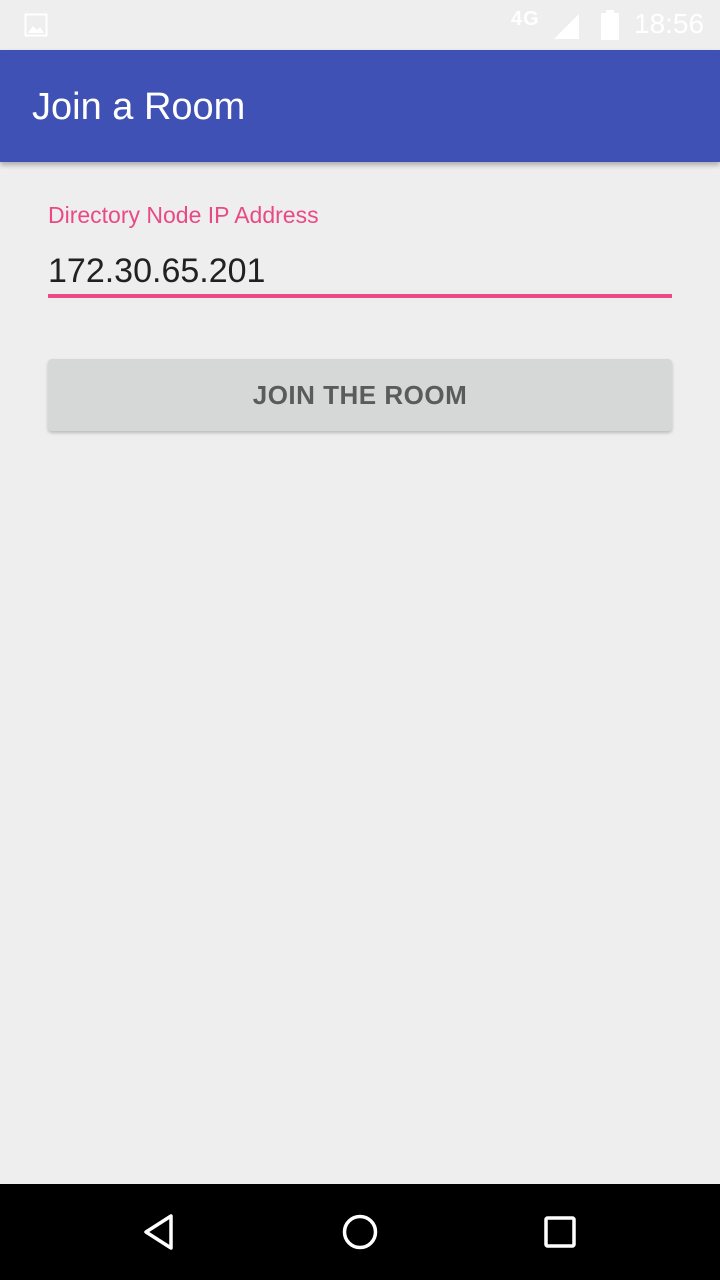 The image size is (720, 1280). I want to click on status-clock: 18:56, so click(669, 23).